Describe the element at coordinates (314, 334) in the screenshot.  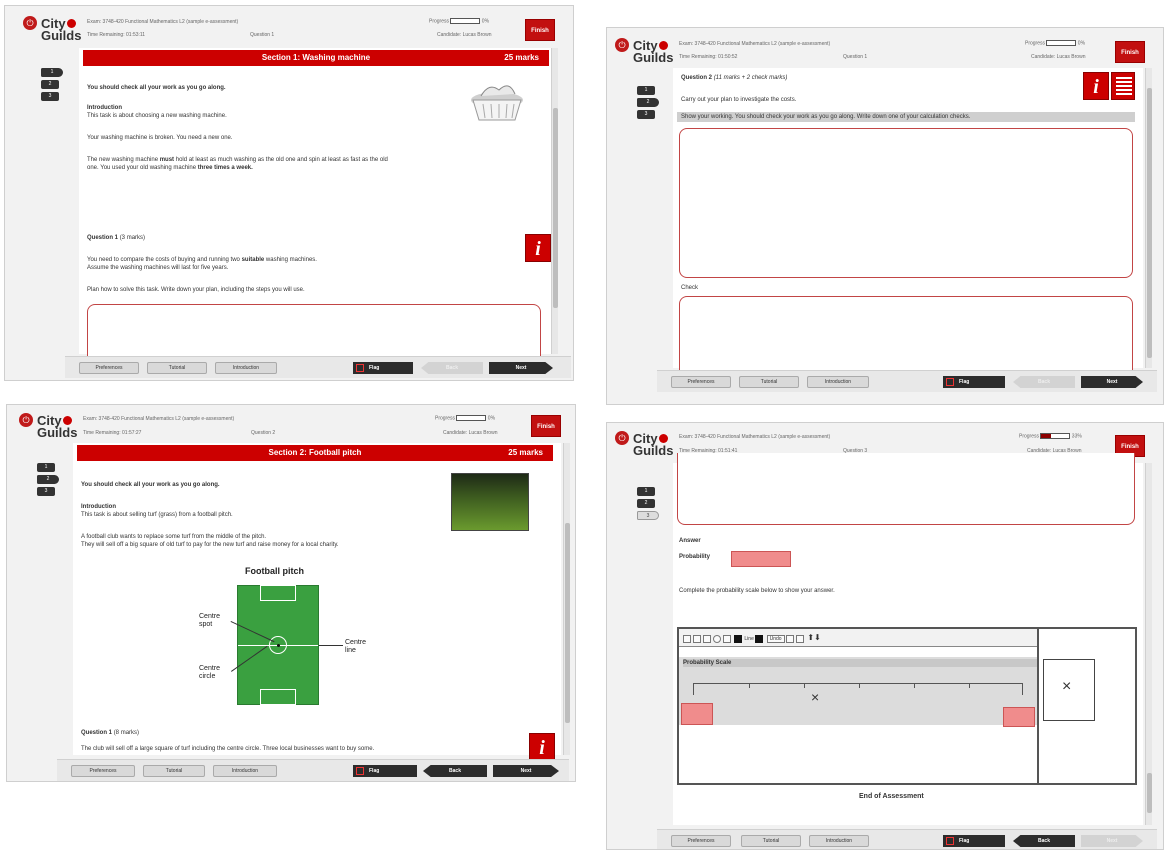
I see `plan-answer-box` at that location.